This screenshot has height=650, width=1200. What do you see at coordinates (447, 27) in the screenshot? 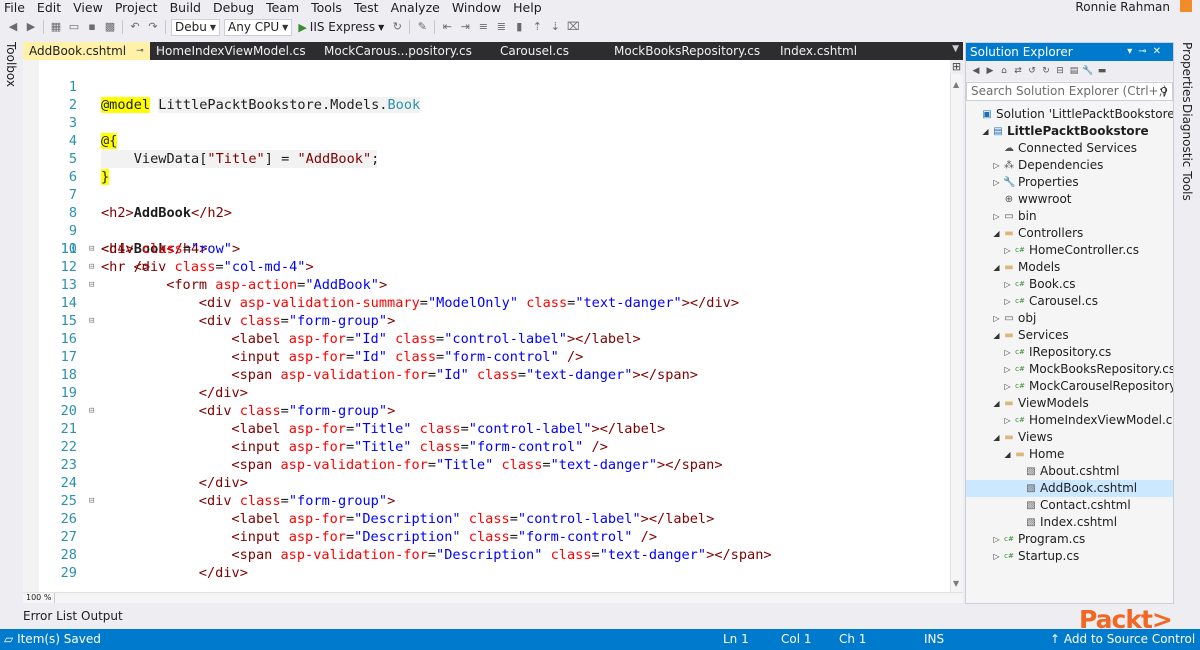
I see `outdent-icon: ⇤` at bounding box center [447, 27].